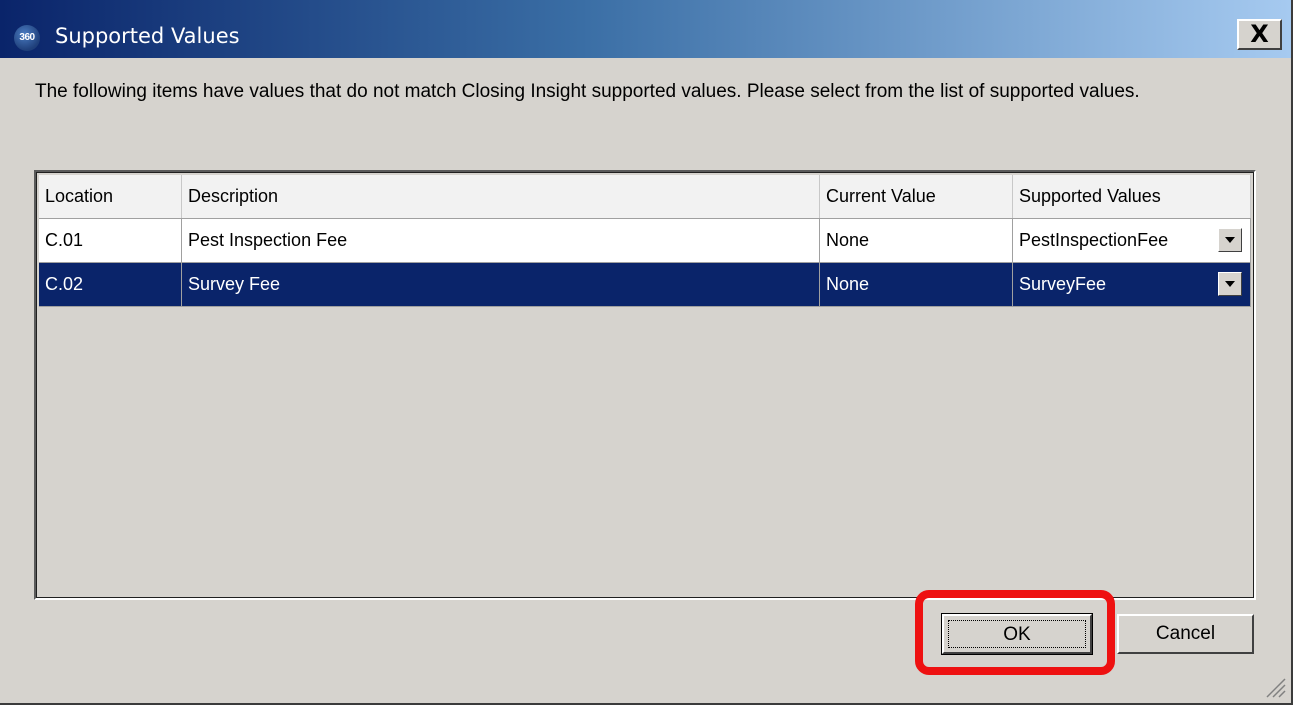  Describe the element at coordinates (1094, 240) in the screenshot. I see `supported-value-text: PestInspectionFee` at that location.